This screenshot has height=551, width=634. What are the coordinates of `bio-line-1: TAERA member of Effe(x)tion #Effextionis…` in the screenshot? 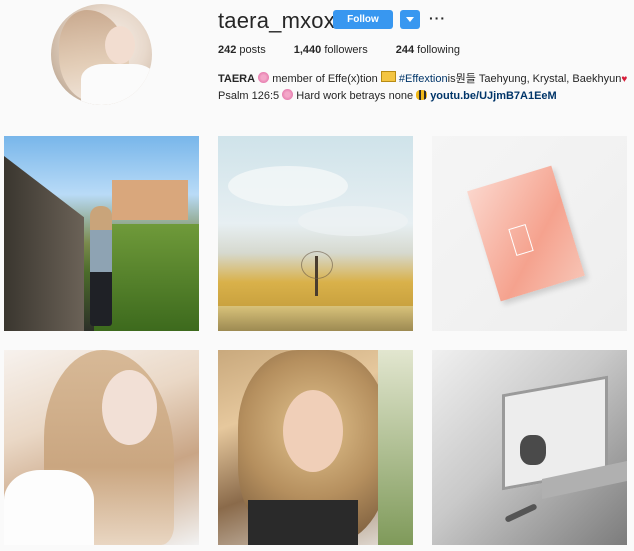 It's located at (423, 79).